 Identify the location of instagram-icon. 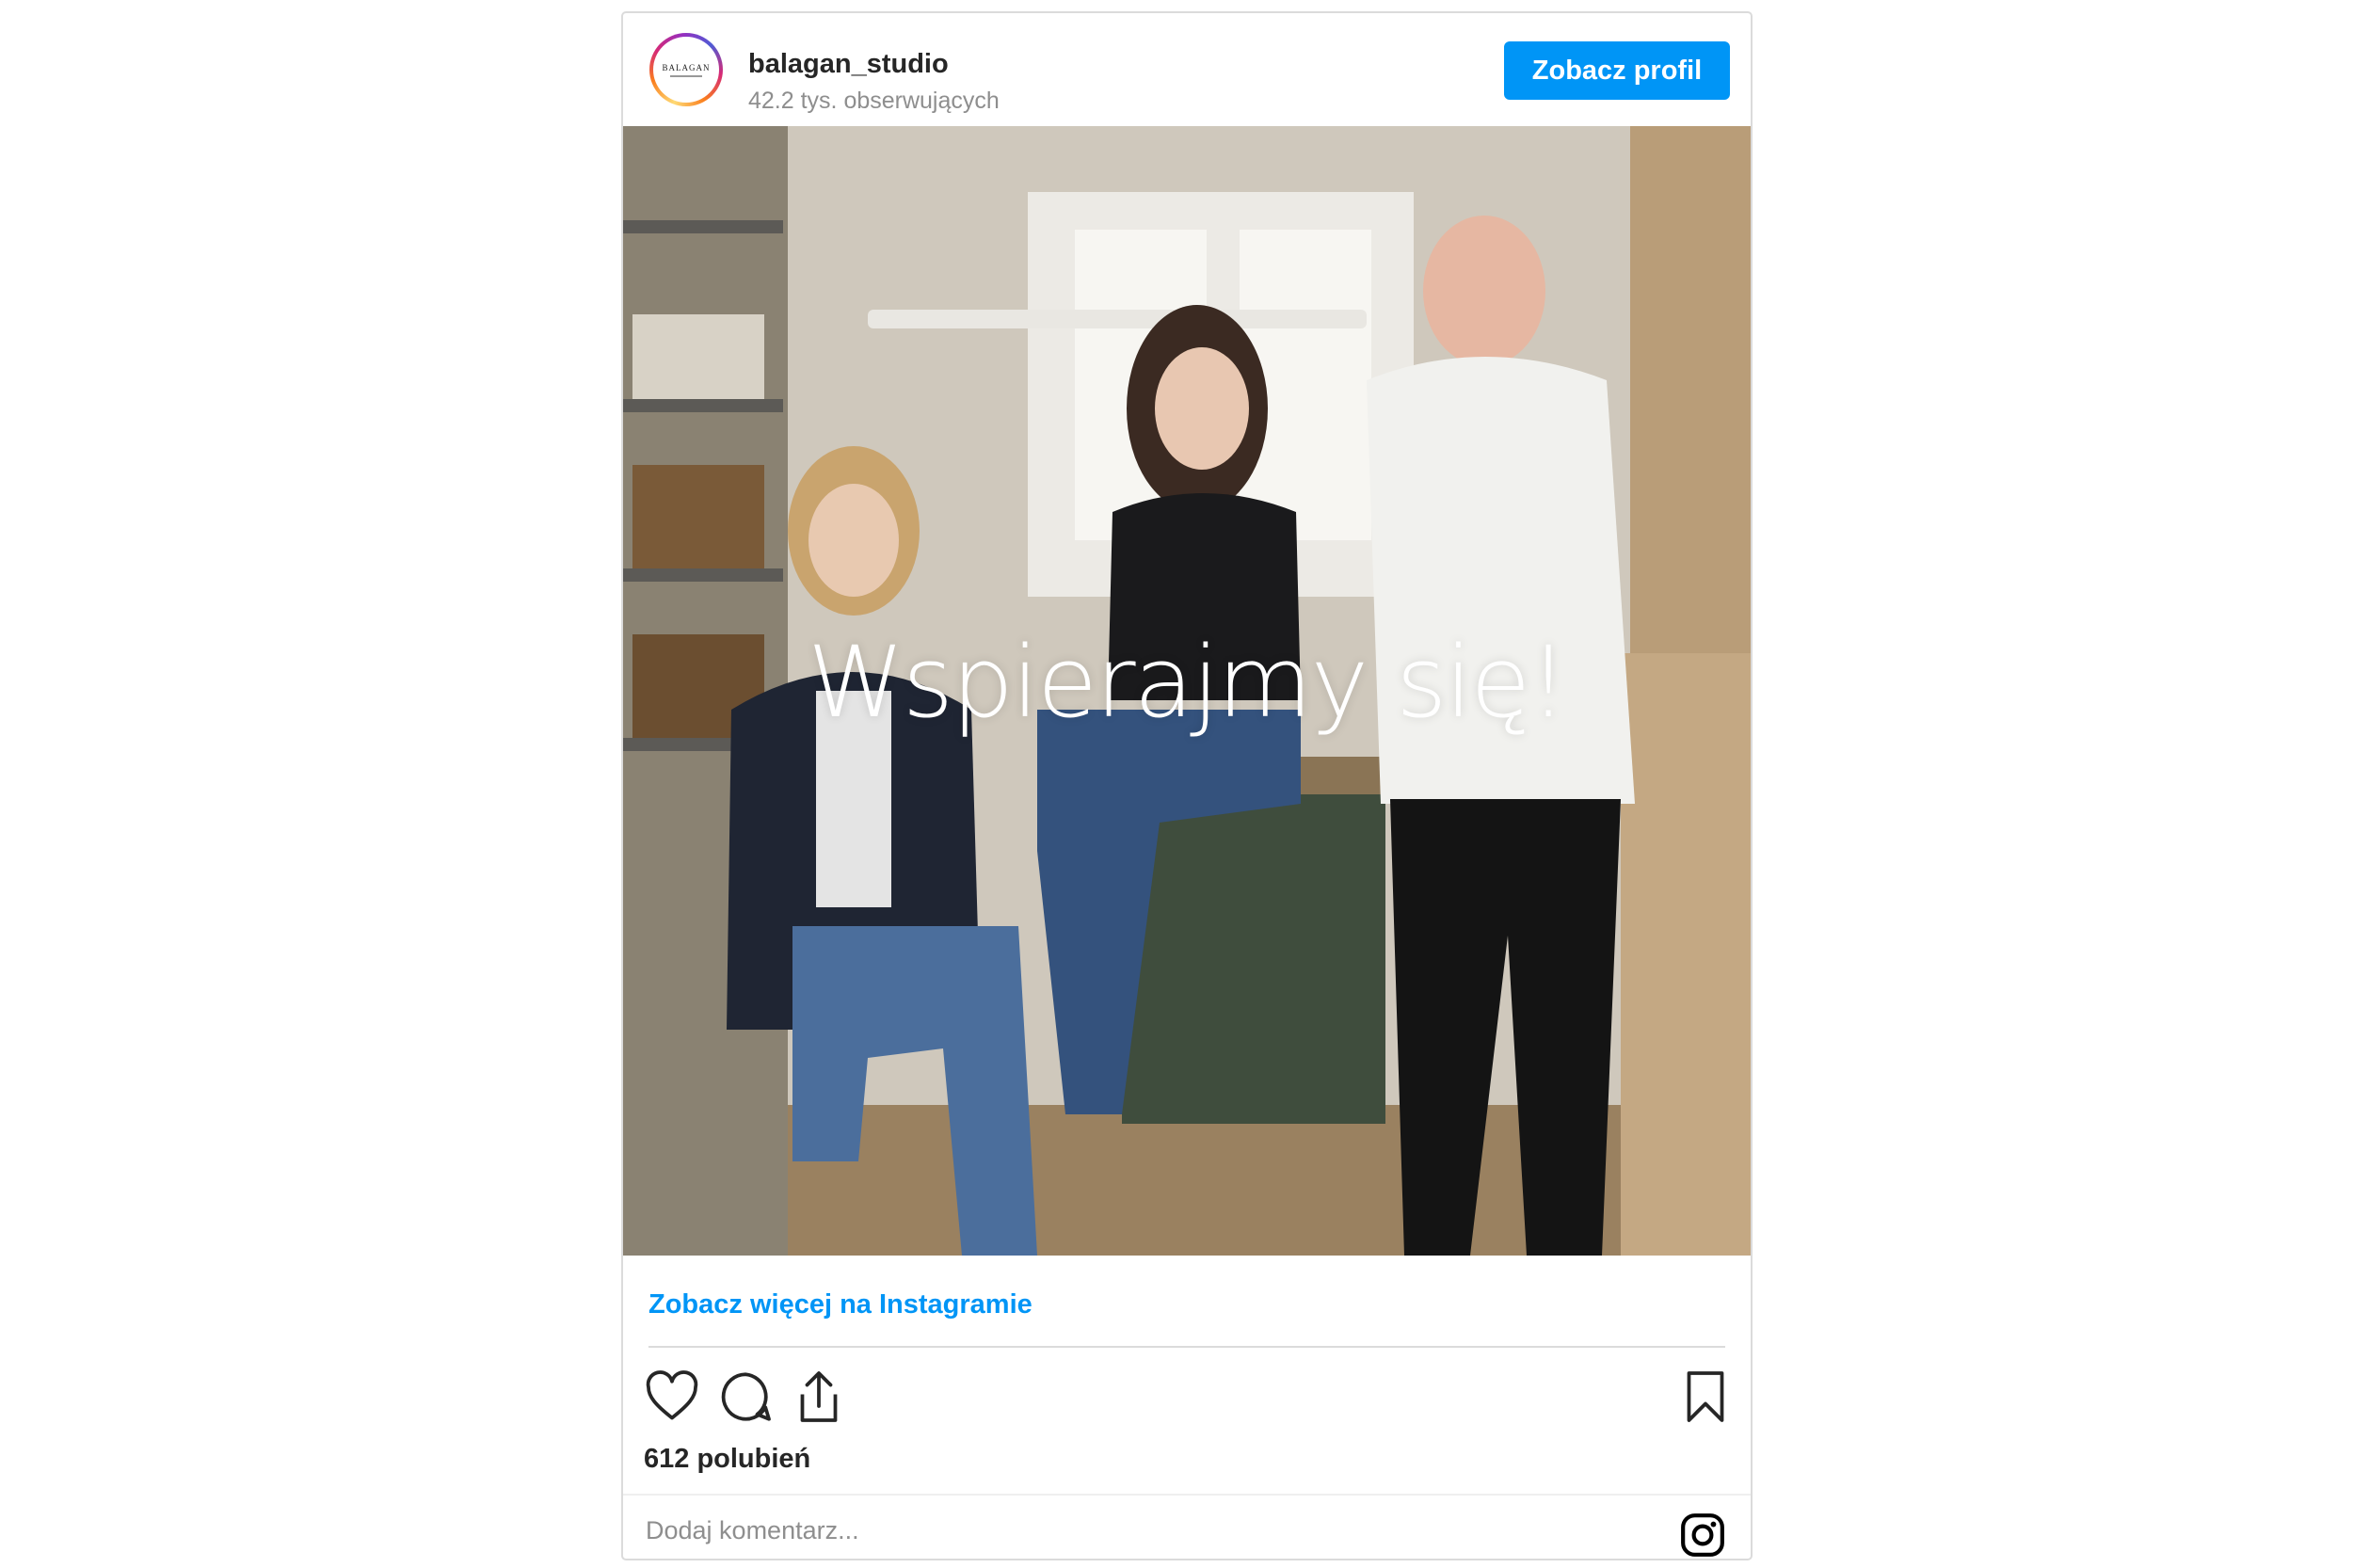
(1702, 1535).